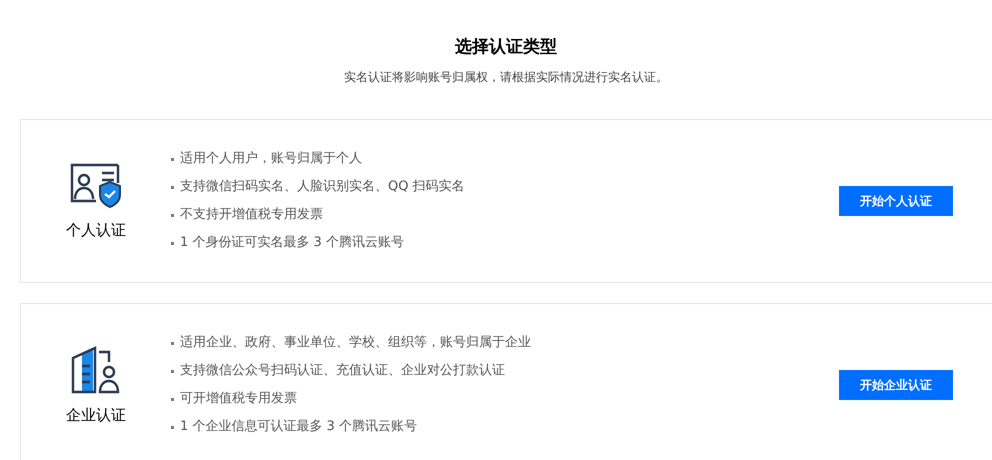 This screenshot has height=460, width=992. Describe the element at coordinates (355, 343) in the screenshot. I see `feature-text: 适用企业、政府、事业单位、学校、组织等，账号归属于企业` at that location.